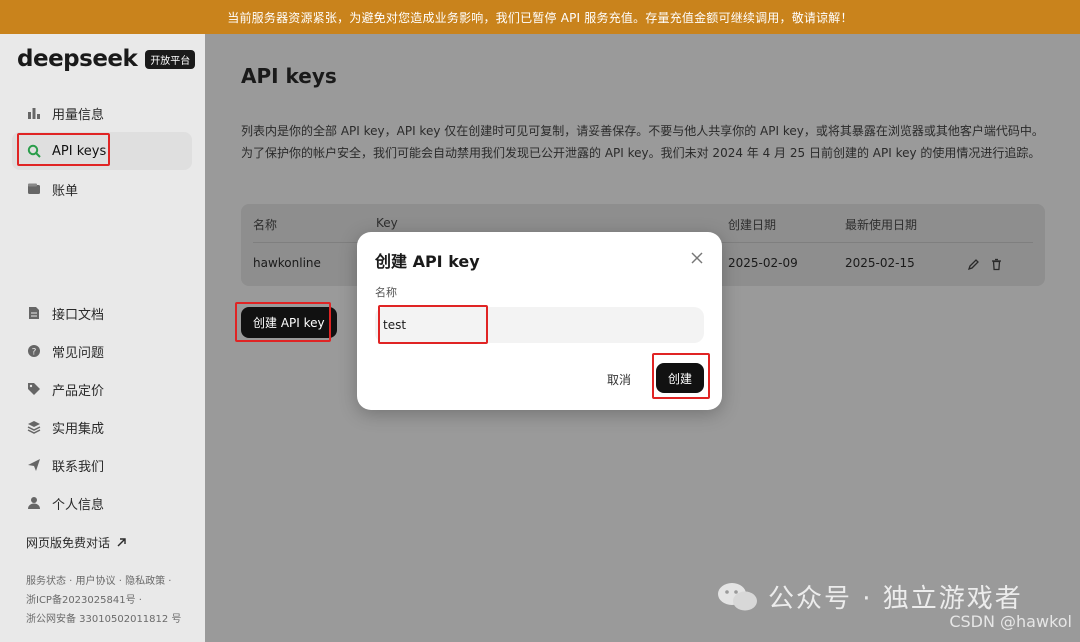  I want to click on logo-text: deepseek, so click(77, 59).